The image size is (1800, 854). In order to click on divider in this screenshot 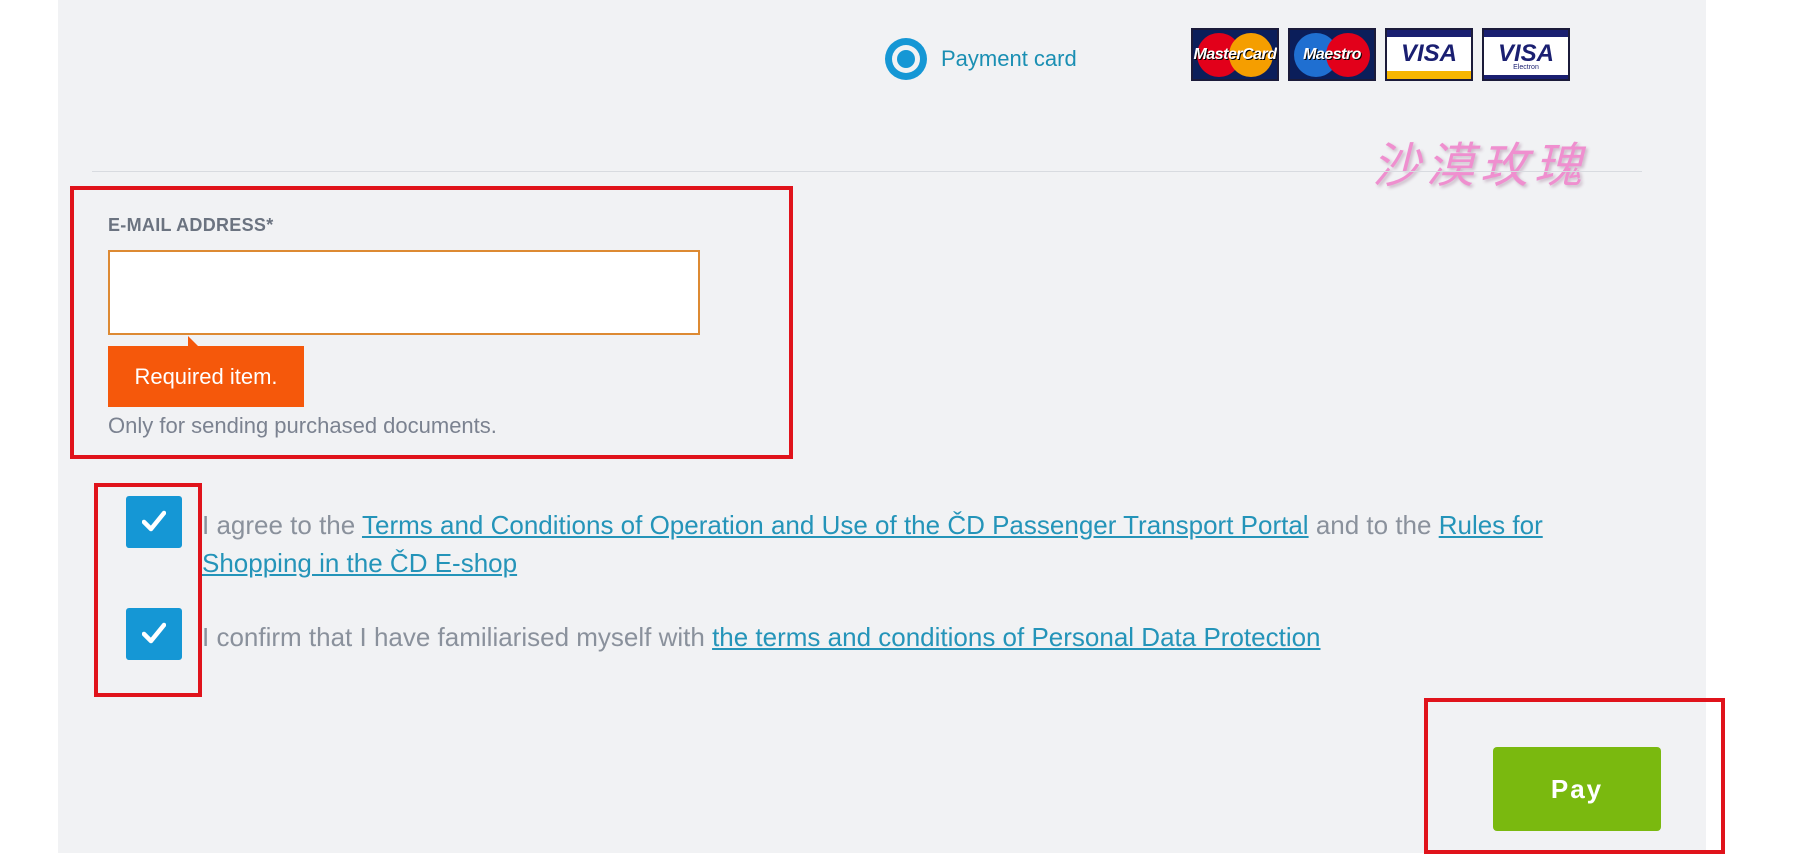, I will do `click(867, 171)`.